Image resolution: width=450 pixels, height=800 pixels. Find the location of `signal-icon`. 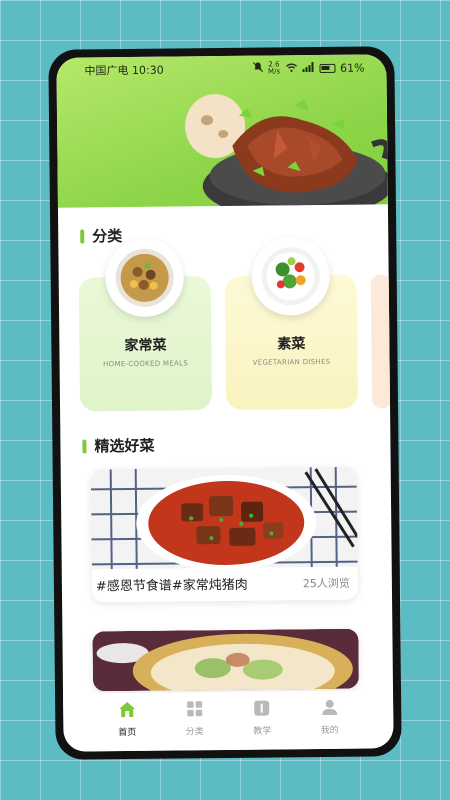

signal-icon is located at coordinates (308, 68).